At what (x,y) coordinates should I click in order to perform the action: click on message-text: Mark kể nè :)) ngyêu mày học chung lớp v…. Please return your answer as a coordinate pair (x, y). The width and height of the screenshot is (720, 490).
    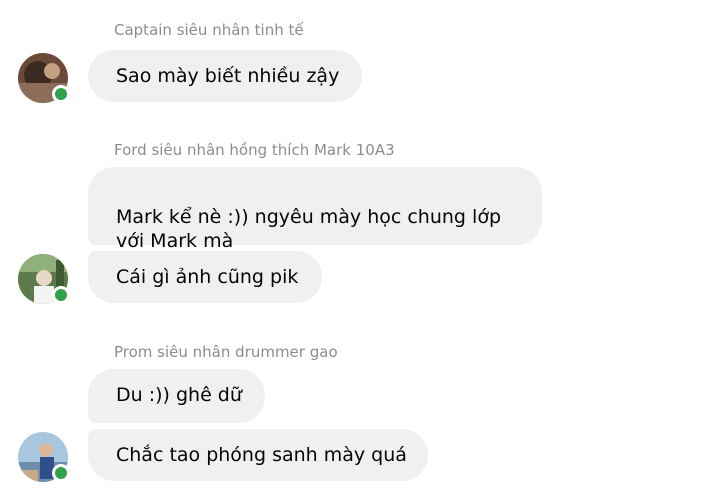
    Looking at the image, I should click on (309, 229).